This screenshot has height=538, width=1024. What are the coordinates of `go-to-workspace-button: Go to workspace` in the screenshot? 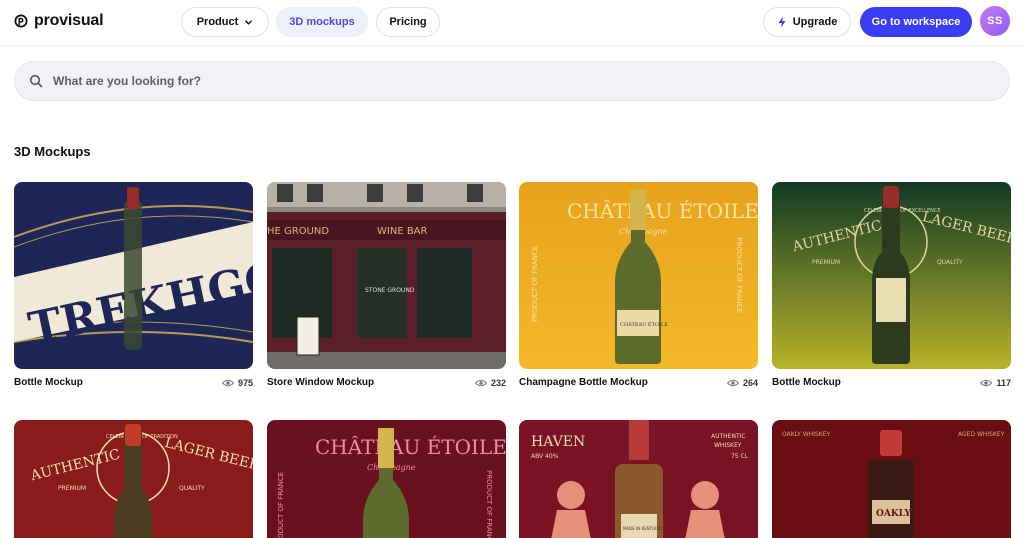 It's located at (916, 22).